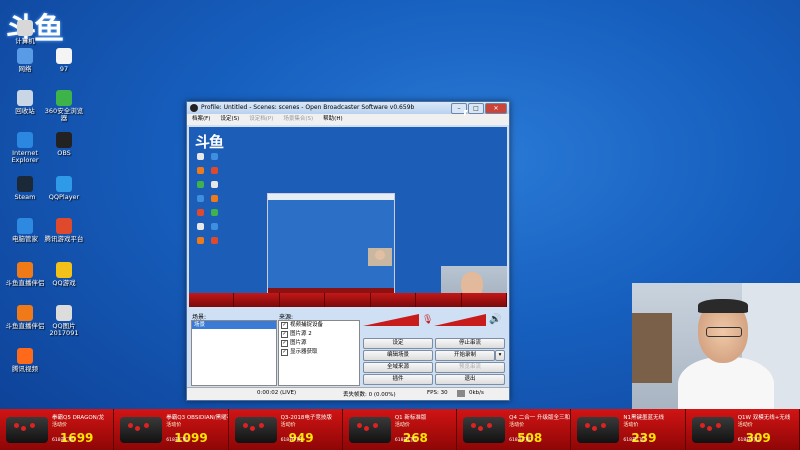 The image size is (800, 450). What do you see at coordinates (644, 418) in the screenshot?
I see `product-name: N1黑键墨蓝无线` at bounding box center [644, 418].